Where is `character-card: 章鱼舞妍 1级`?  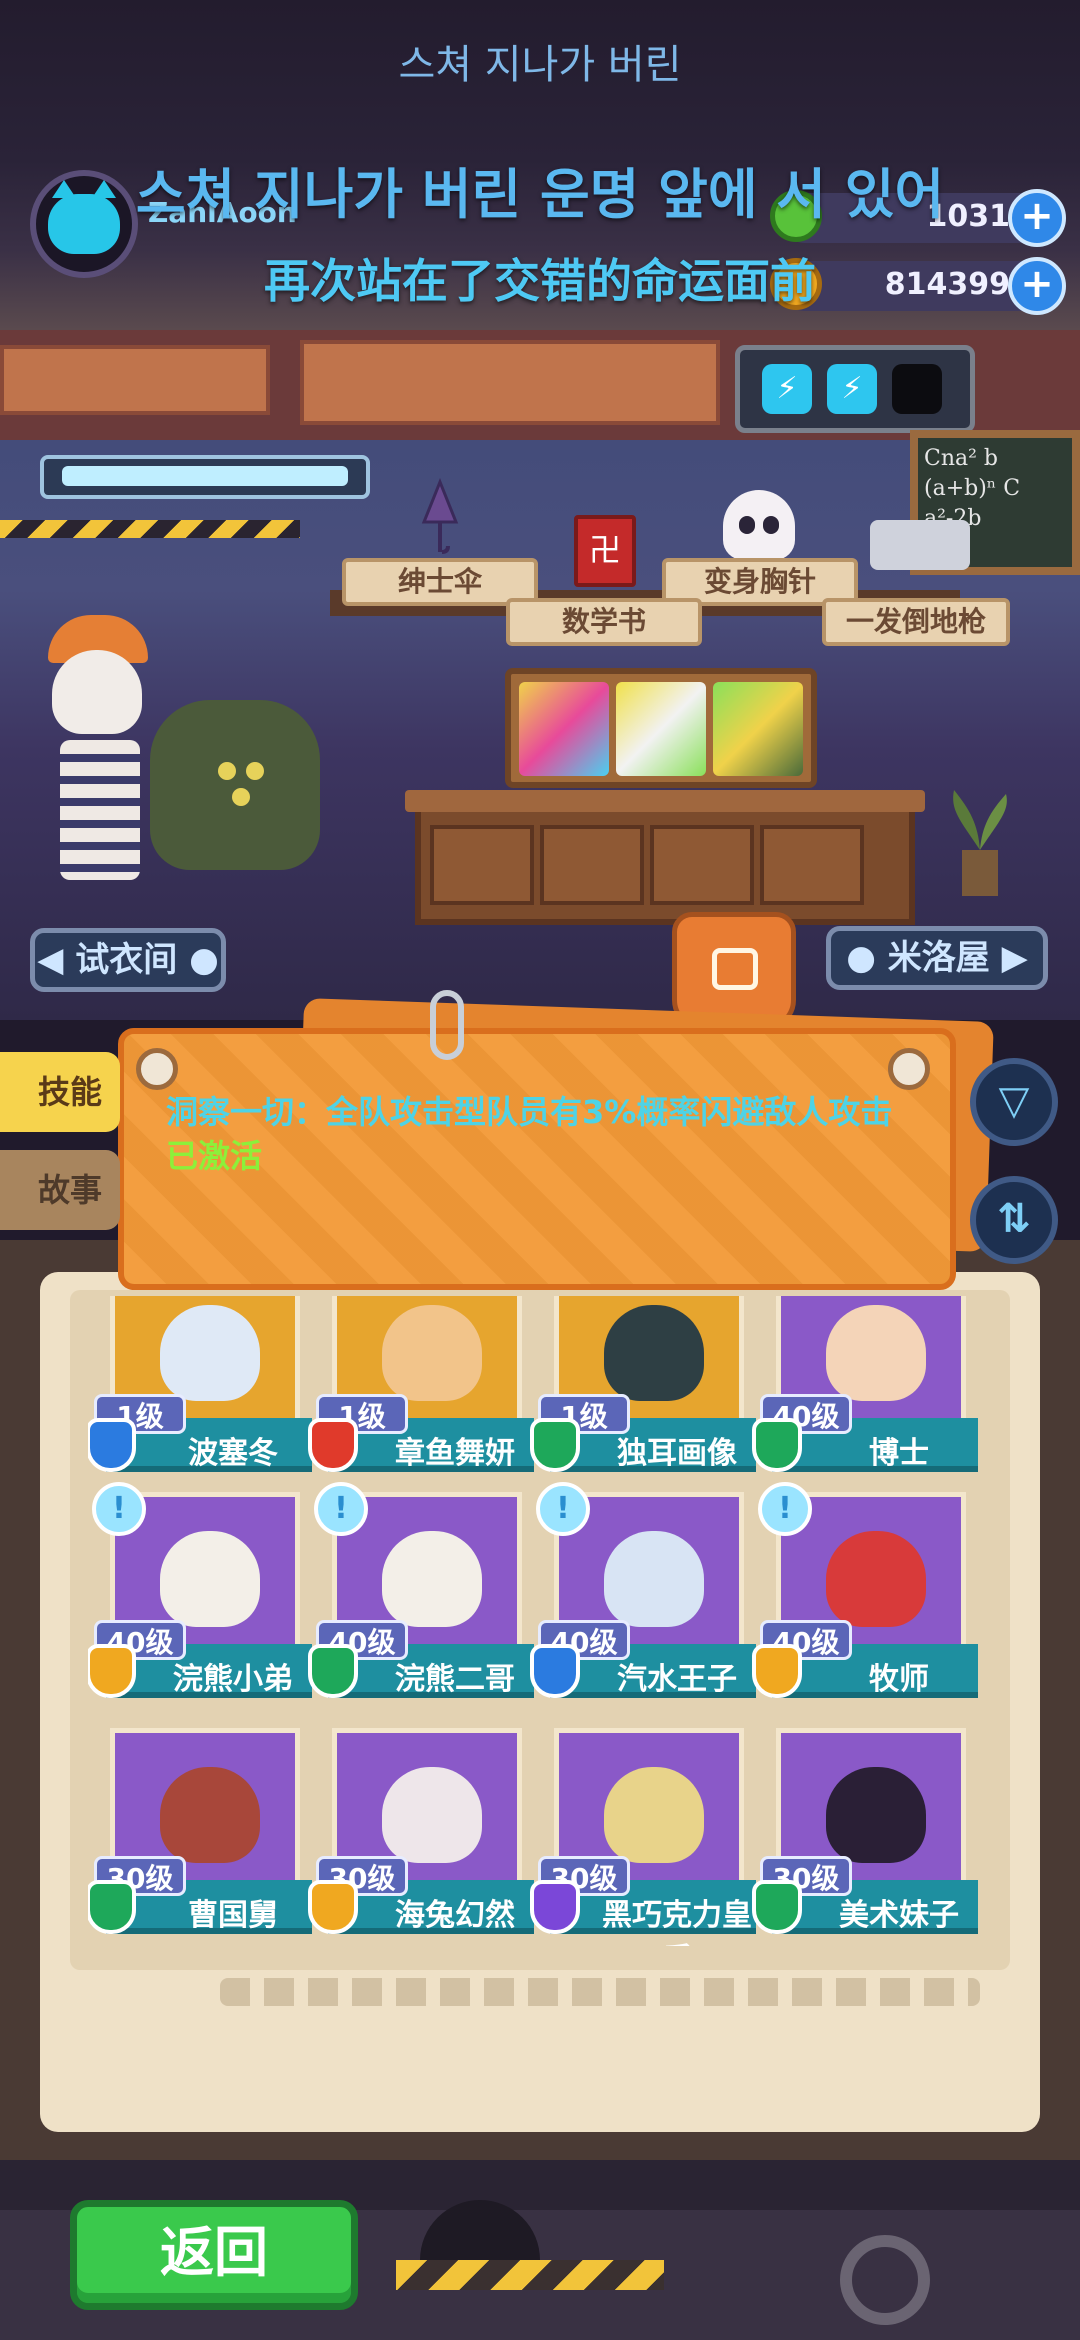
character-card: 章鱼舞妍 1级 is located at coordinates (421, 1387).